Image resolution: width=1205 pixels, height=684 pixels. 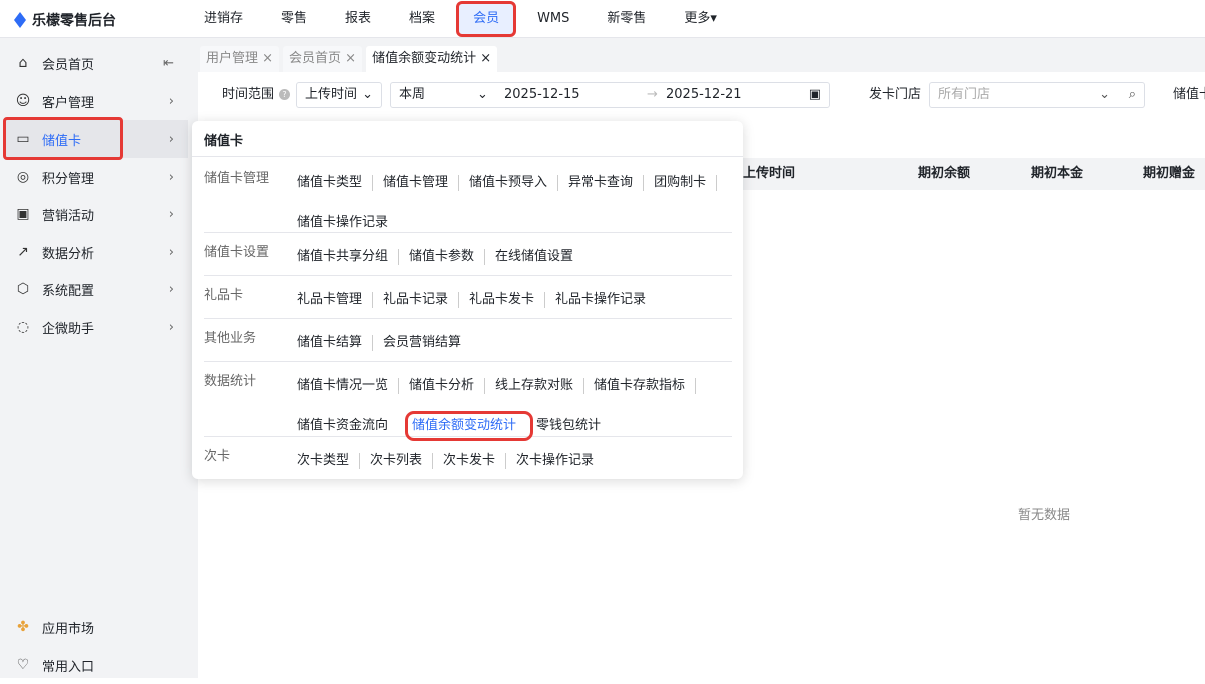 I want to click on label: 营销活动, so click(x=68, y=216).